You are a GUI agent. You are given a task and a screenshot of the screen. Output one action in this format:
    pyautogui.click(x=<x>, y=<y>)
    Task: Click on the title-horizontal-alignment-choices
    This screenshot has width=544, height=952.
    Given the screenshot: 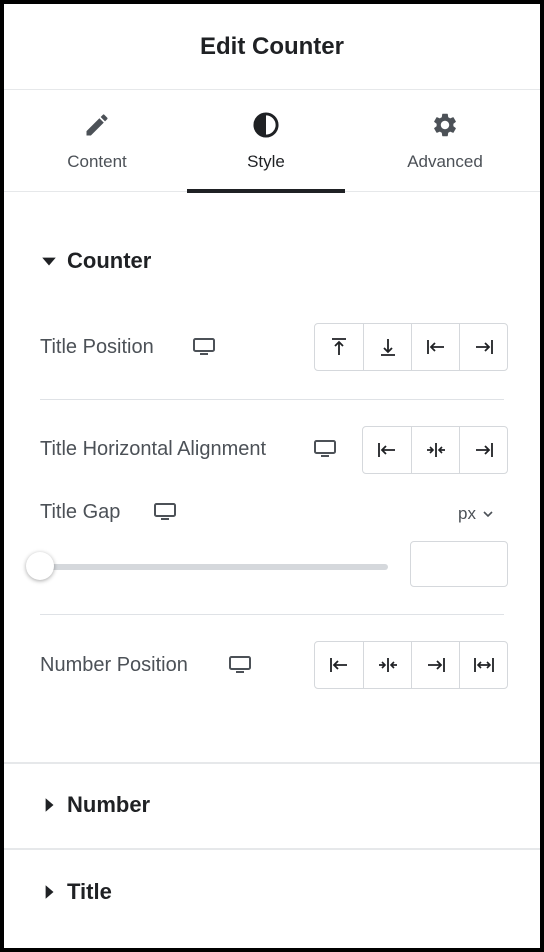 What is the action you would take?
    pyautogui.click(x=435, y=450)
    